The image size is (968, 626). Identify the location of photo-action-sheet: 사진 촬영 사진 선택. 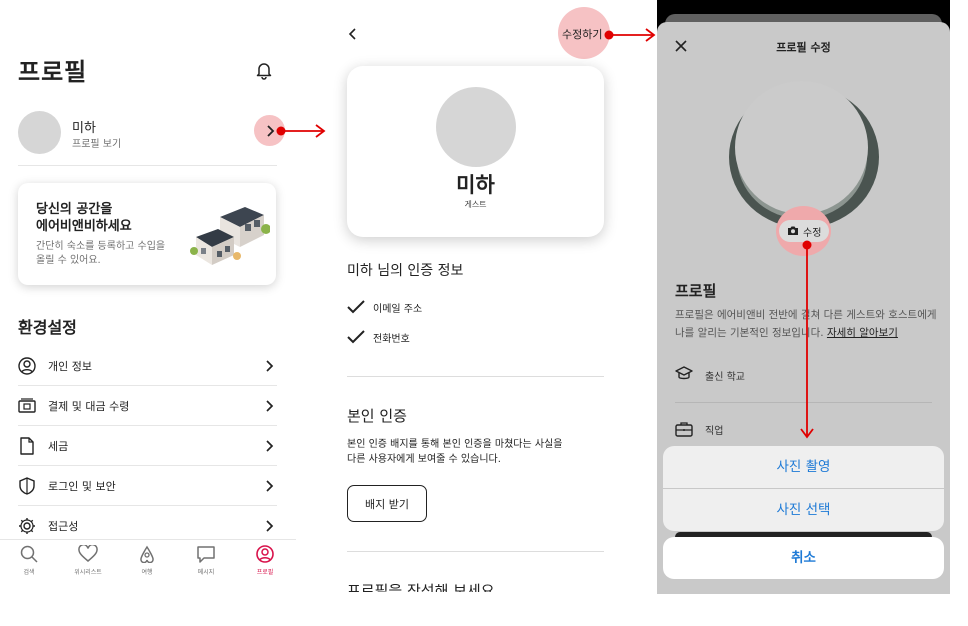
(803, 488).